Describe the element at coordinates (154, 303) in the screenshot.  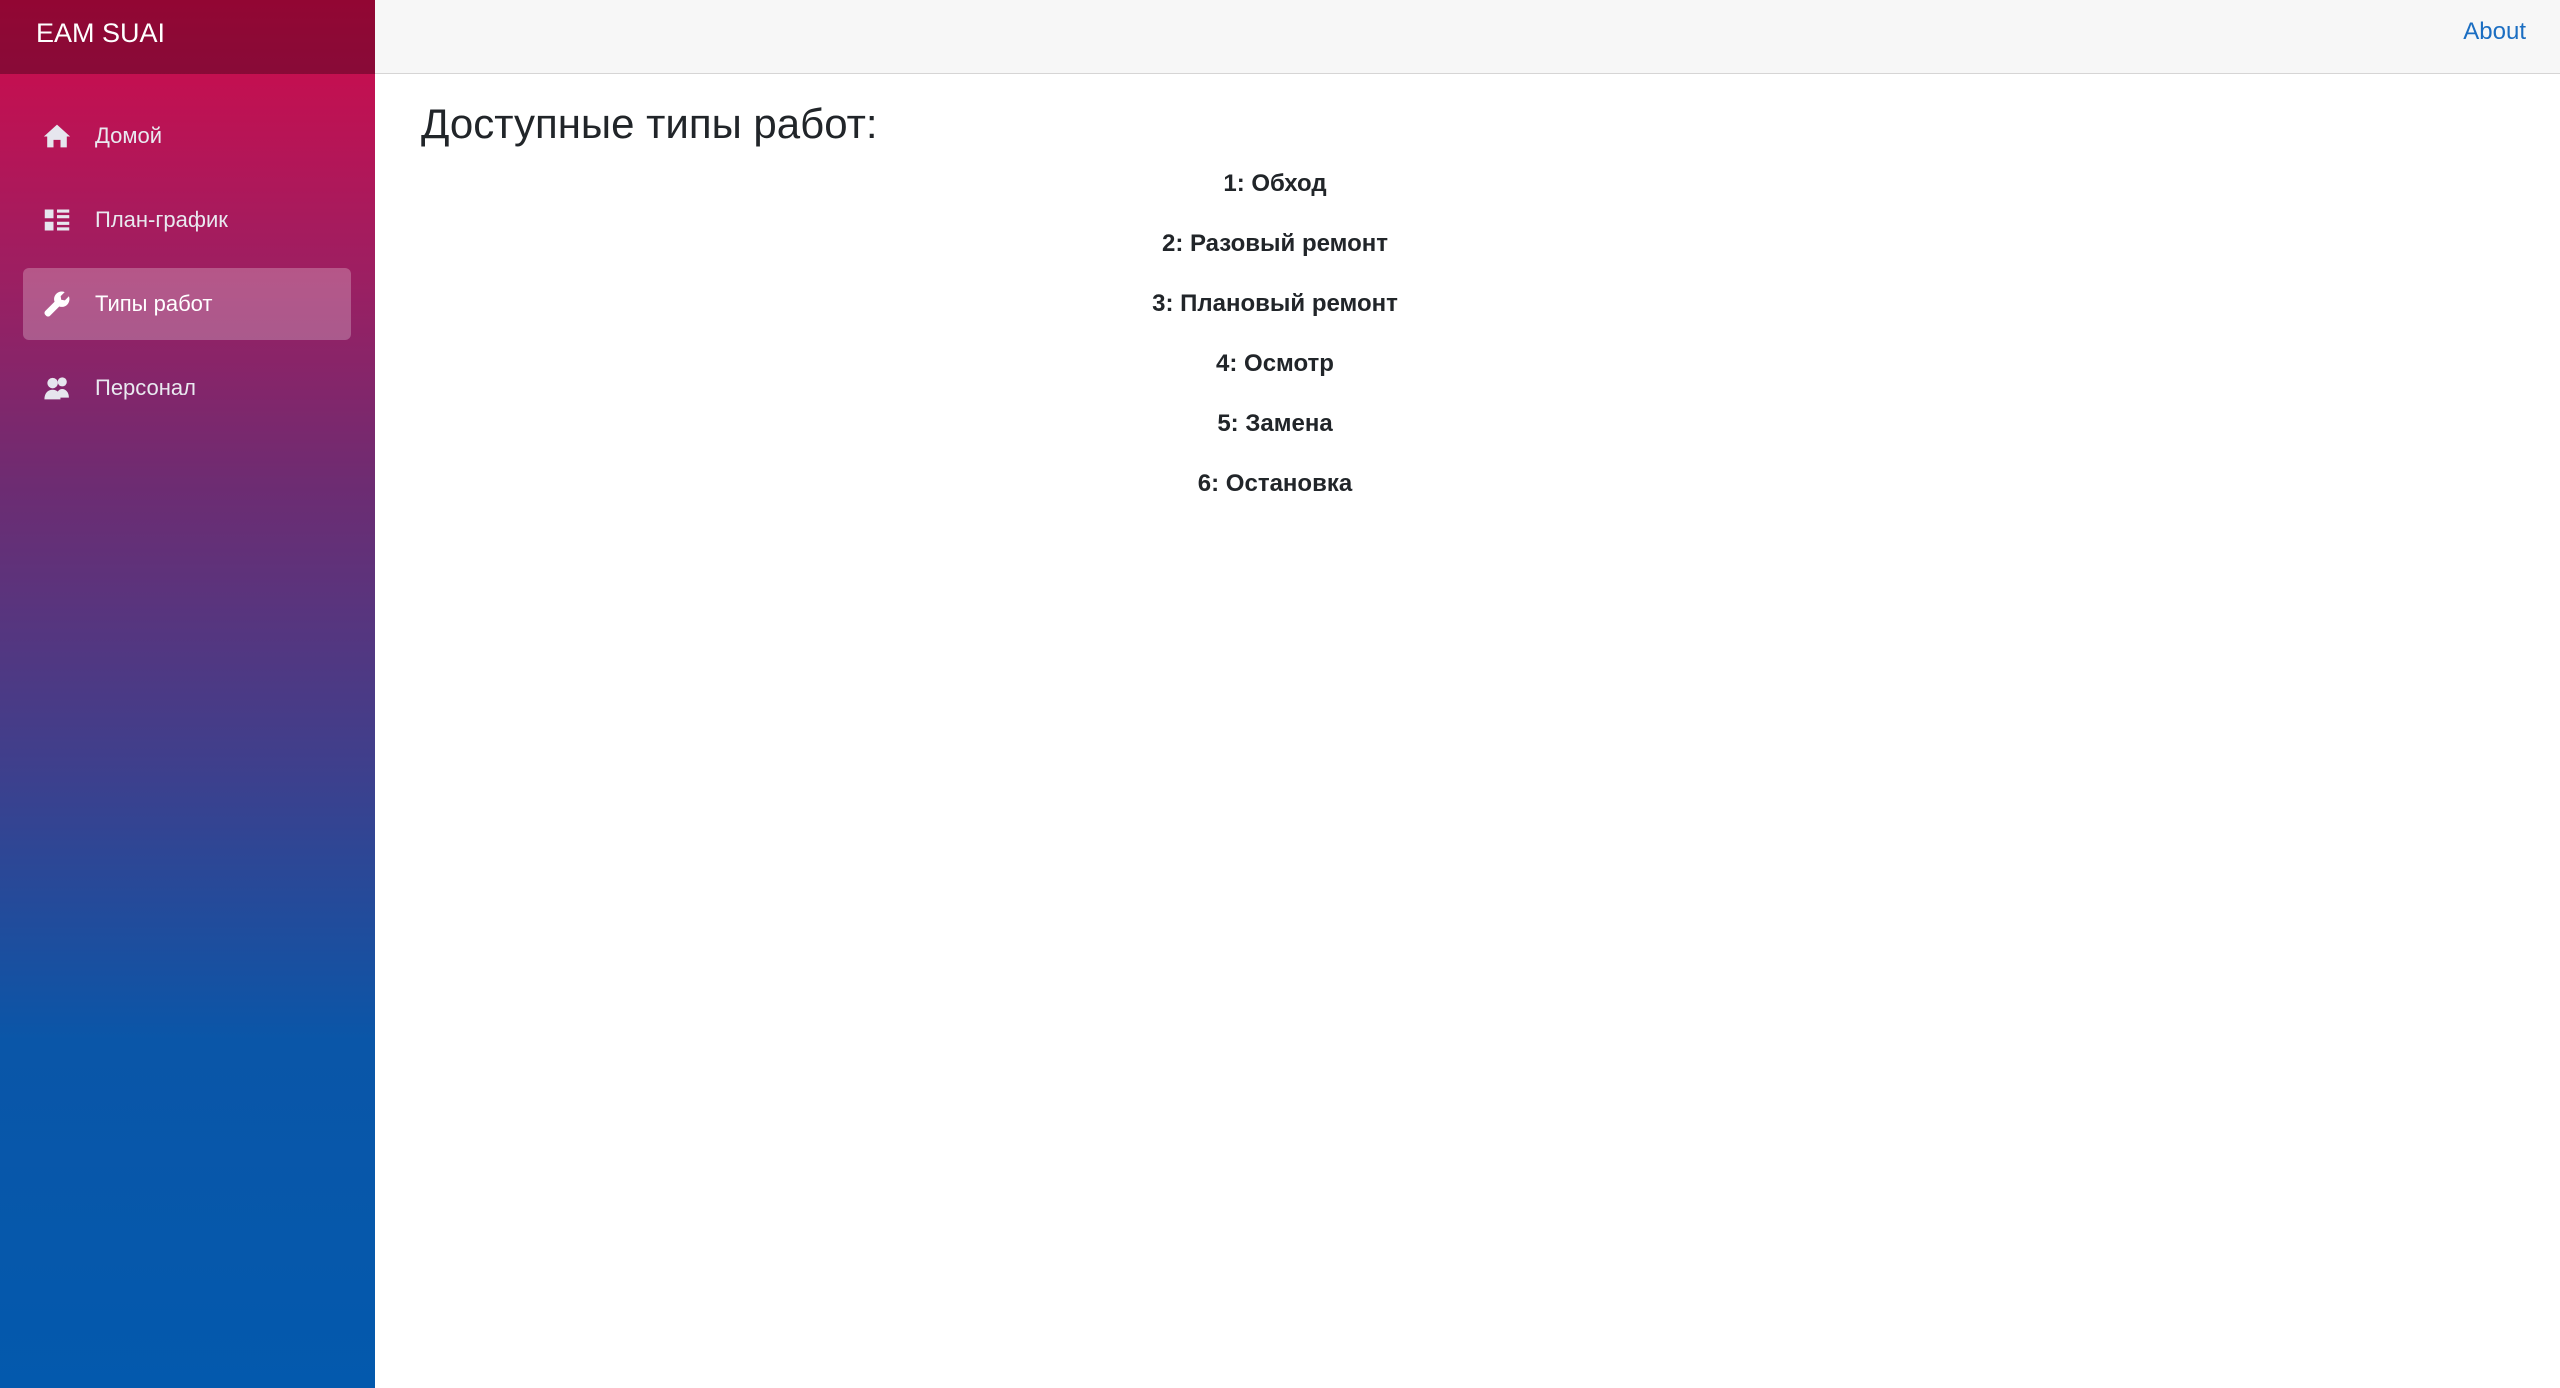
I see `sidebar-item-label: Типы работ` at that location.